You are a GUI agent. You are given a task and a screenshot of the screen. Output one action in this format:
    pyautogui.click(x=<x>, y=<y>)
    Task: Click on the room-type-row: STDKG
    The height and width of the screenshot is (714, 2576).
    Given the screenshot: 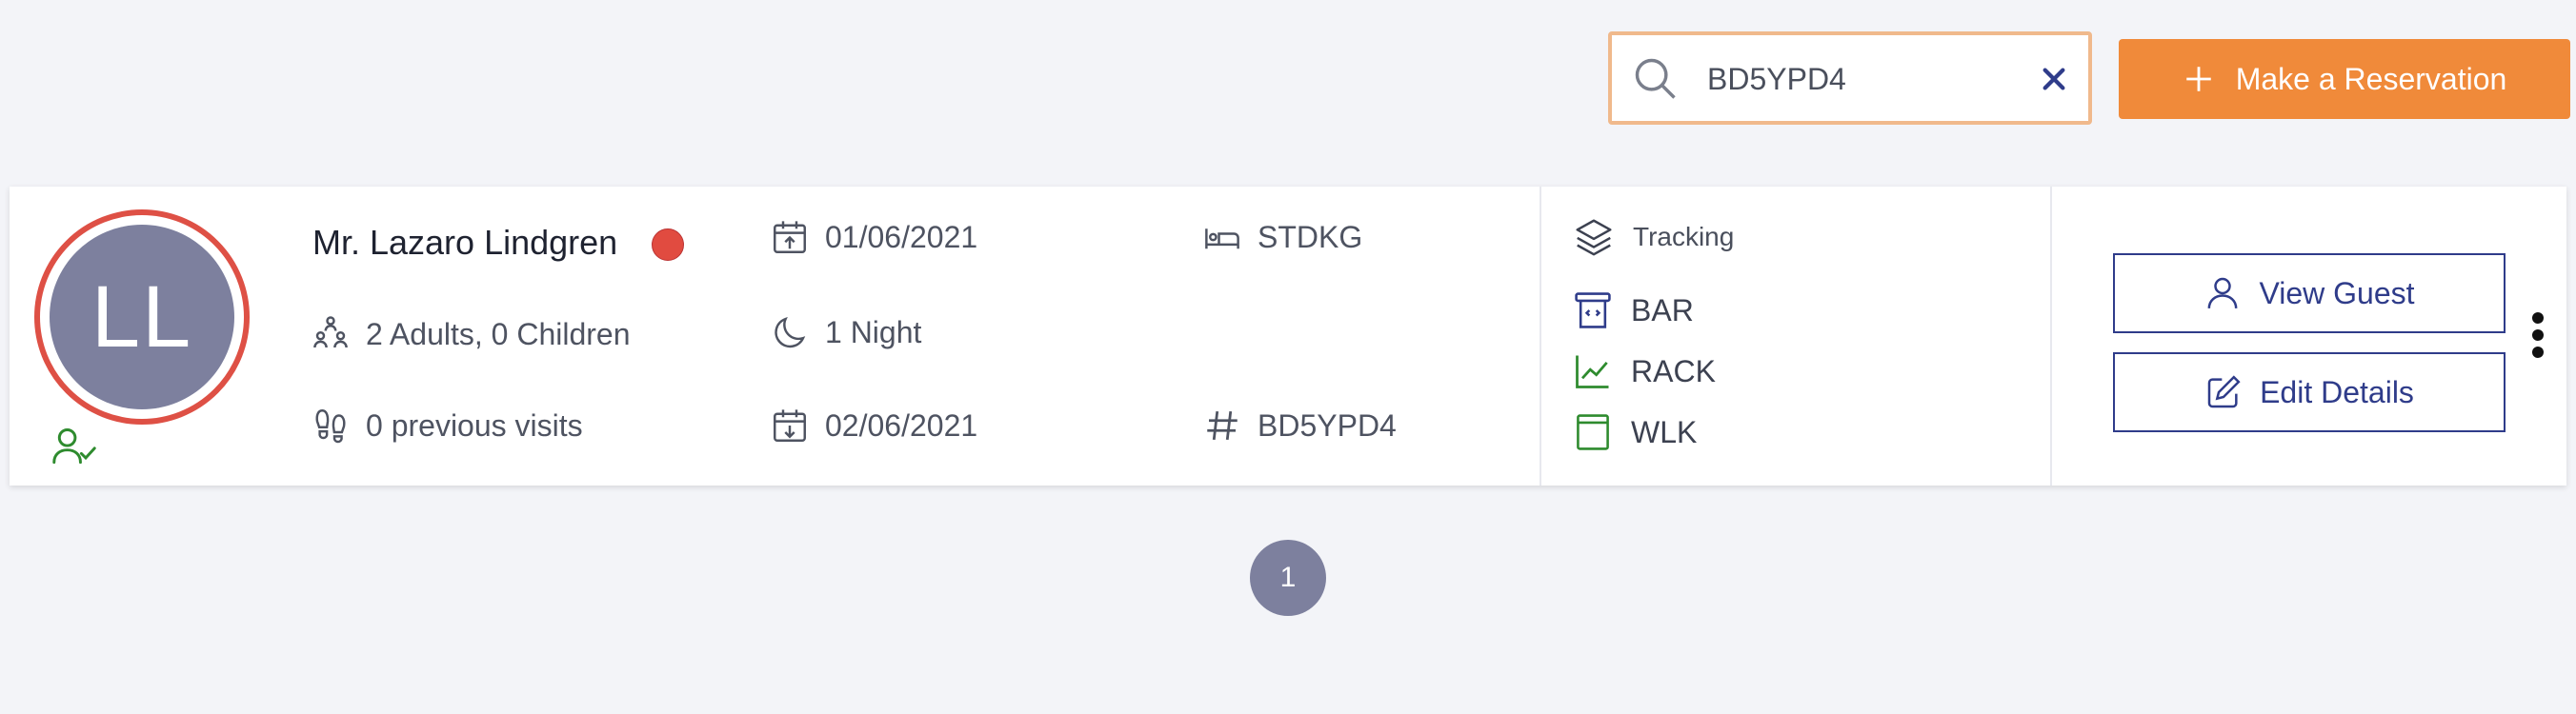 What is the action you would take?
    pyautogui.click(x=1282, y=237)
    